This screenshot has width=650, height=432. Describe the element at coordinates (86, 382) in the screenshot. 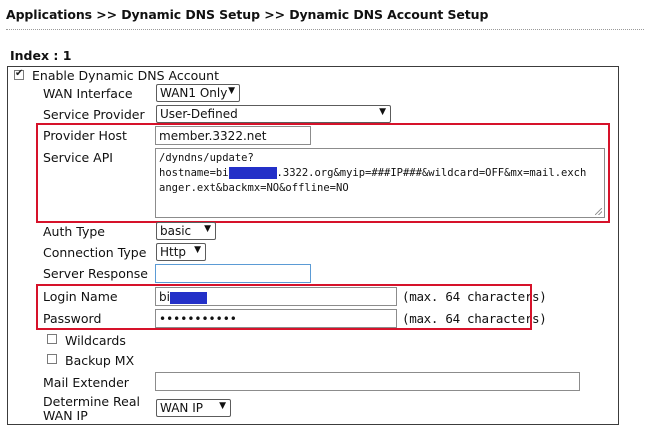

I see `mail-extender-label: Mail Extender` at that location.